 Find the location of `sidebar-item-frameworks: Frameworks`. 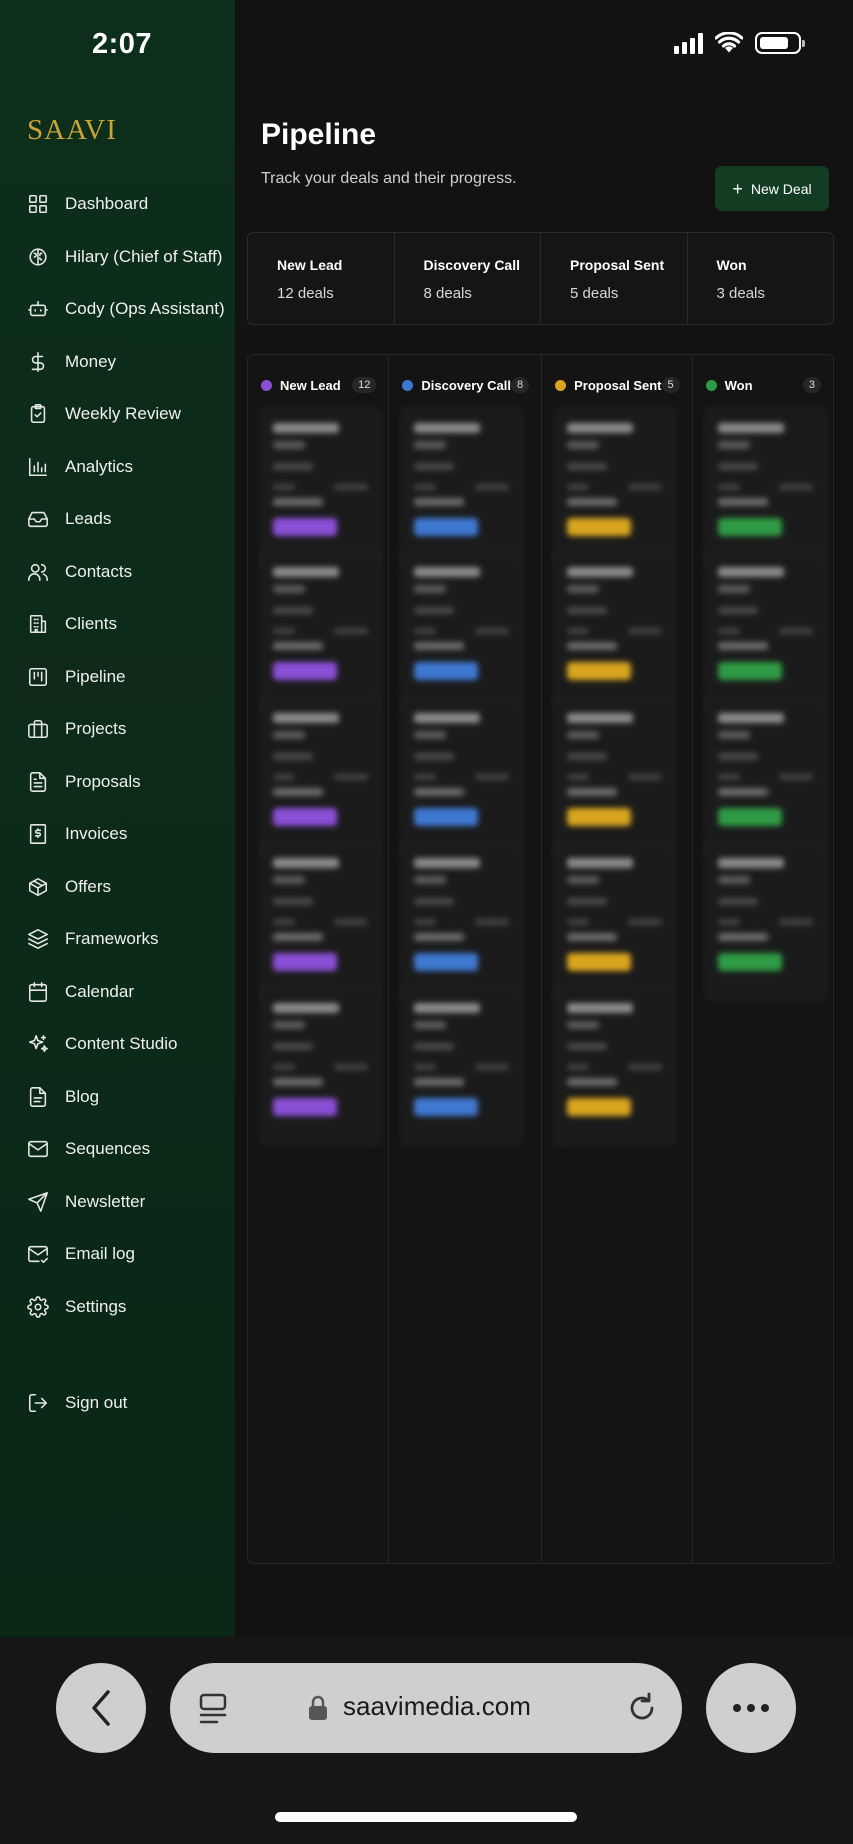

sidebar-item-frameworks: Frameworks is located at coordinates (117, 939).